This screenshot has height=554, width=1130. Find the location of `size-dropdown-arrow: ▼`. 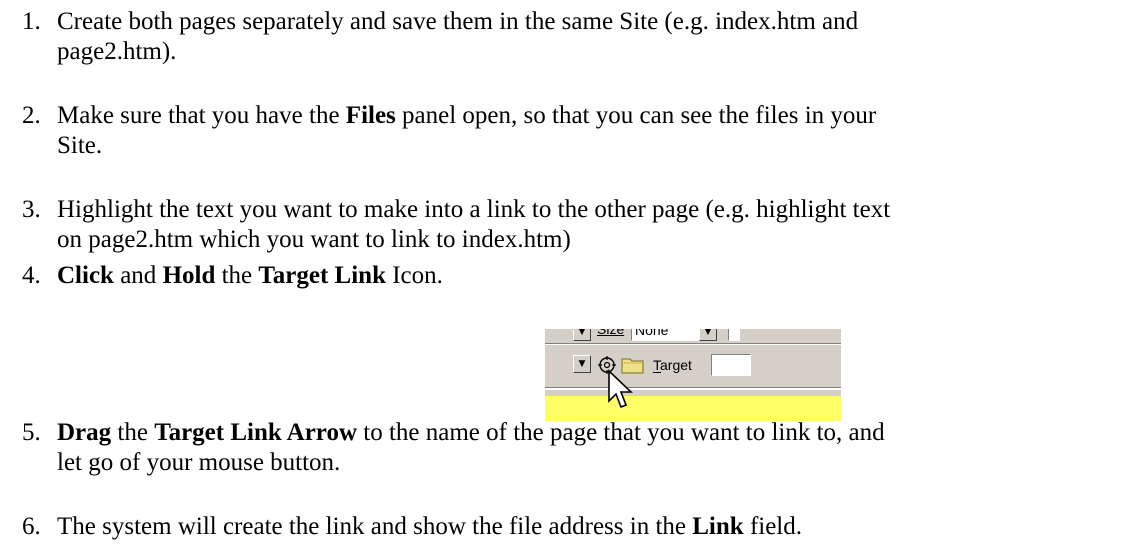

size-dropdown-arrow: ▼ is located at coordinates (708, 335).